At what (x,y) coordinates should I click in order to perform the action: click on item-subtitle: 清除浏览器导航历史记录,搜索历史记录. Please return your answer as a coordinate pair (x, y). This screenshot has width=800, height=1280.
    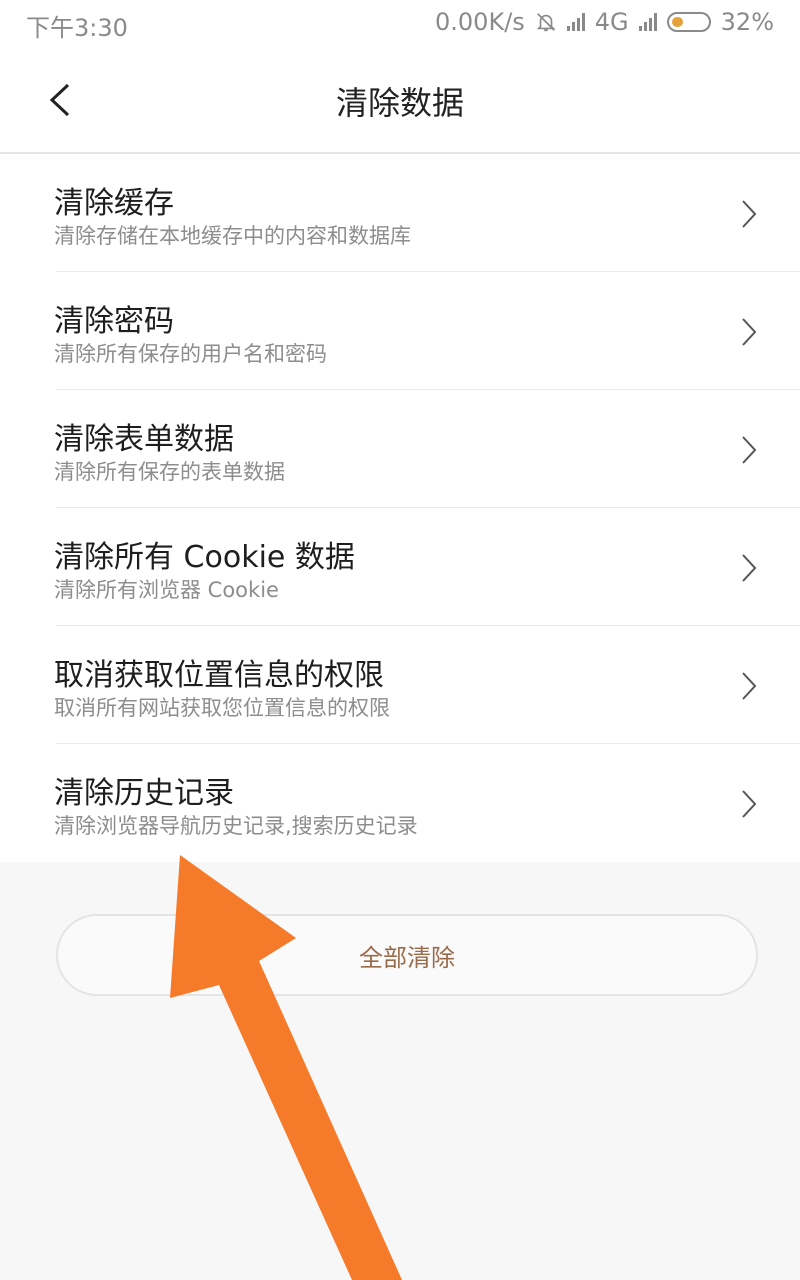
    Looking at the image, I should click on (236, 826).